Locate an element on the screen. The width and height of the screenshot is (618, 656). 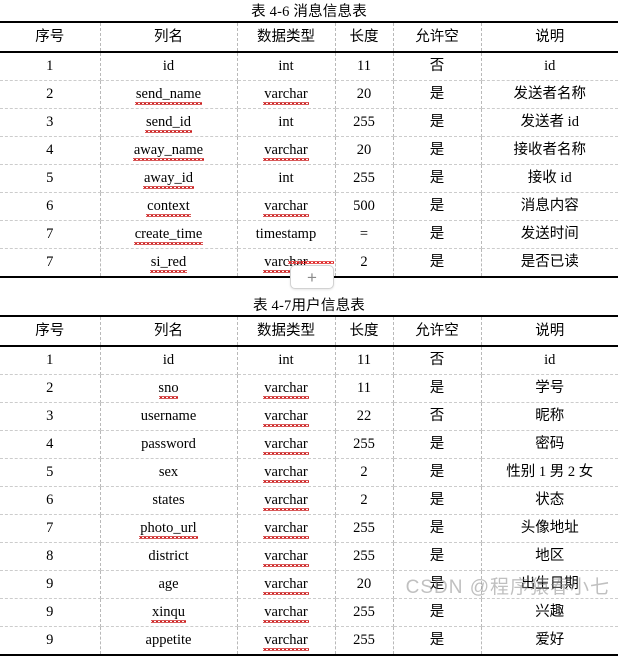
cell-length: 22 is located at coordinates (364, 416).